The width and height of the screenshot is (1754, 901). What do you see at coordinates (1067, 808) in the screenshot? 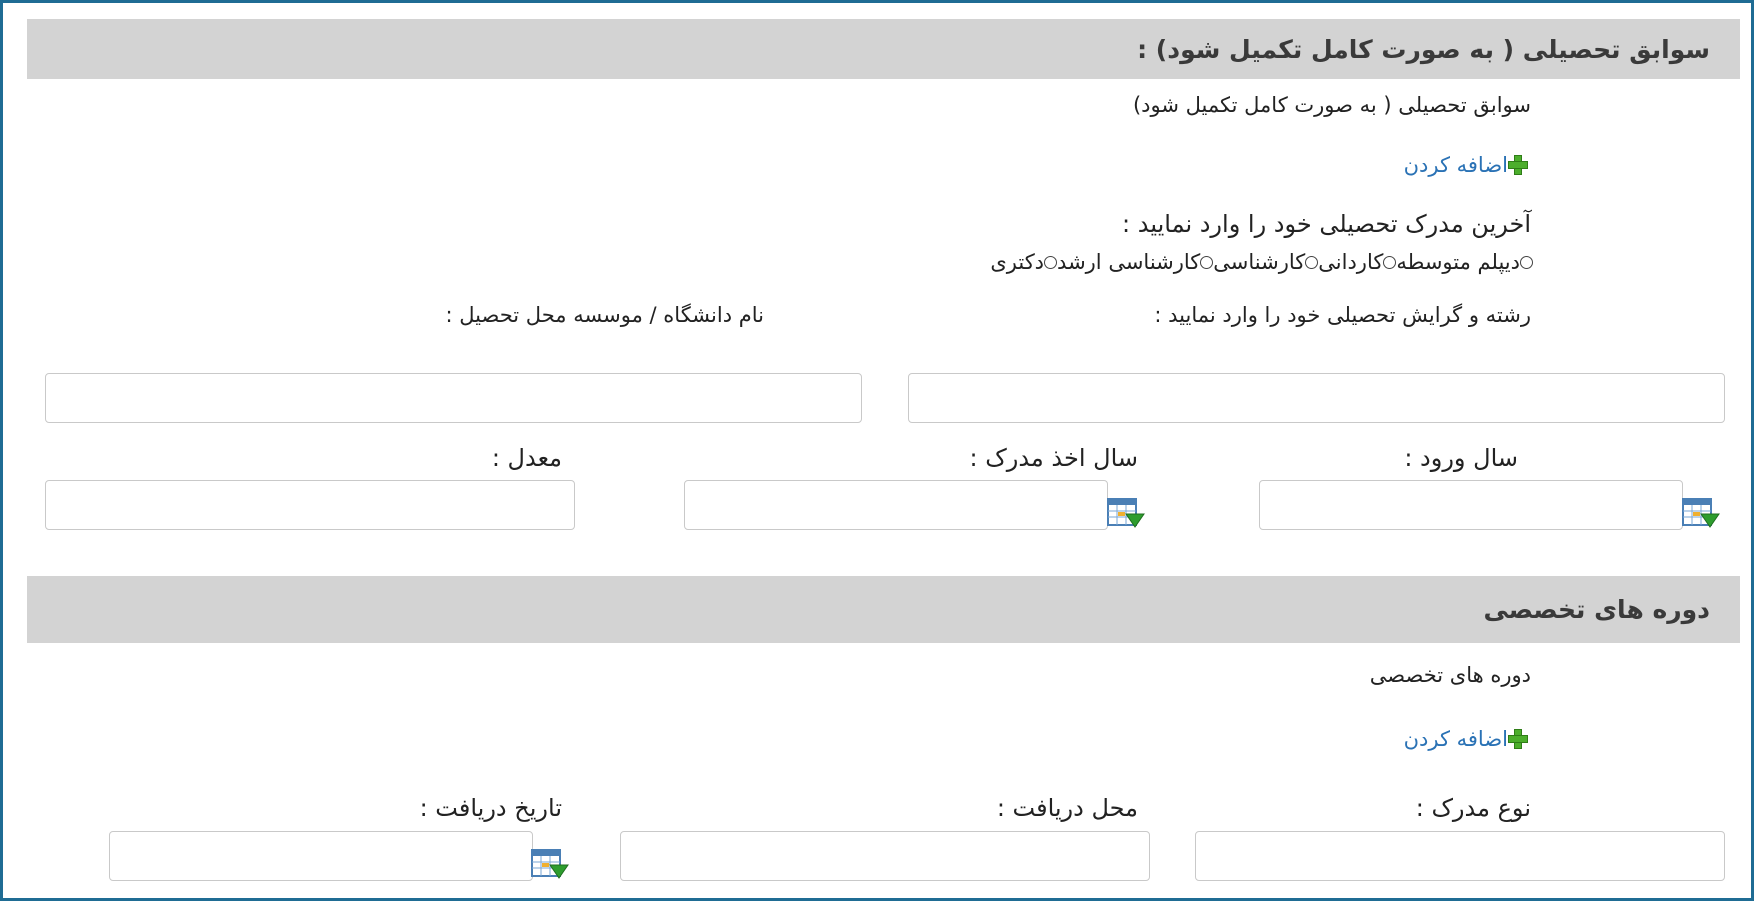
I see `receipt-place-label: محل دریافت :` at bounding box center [1067, 808].